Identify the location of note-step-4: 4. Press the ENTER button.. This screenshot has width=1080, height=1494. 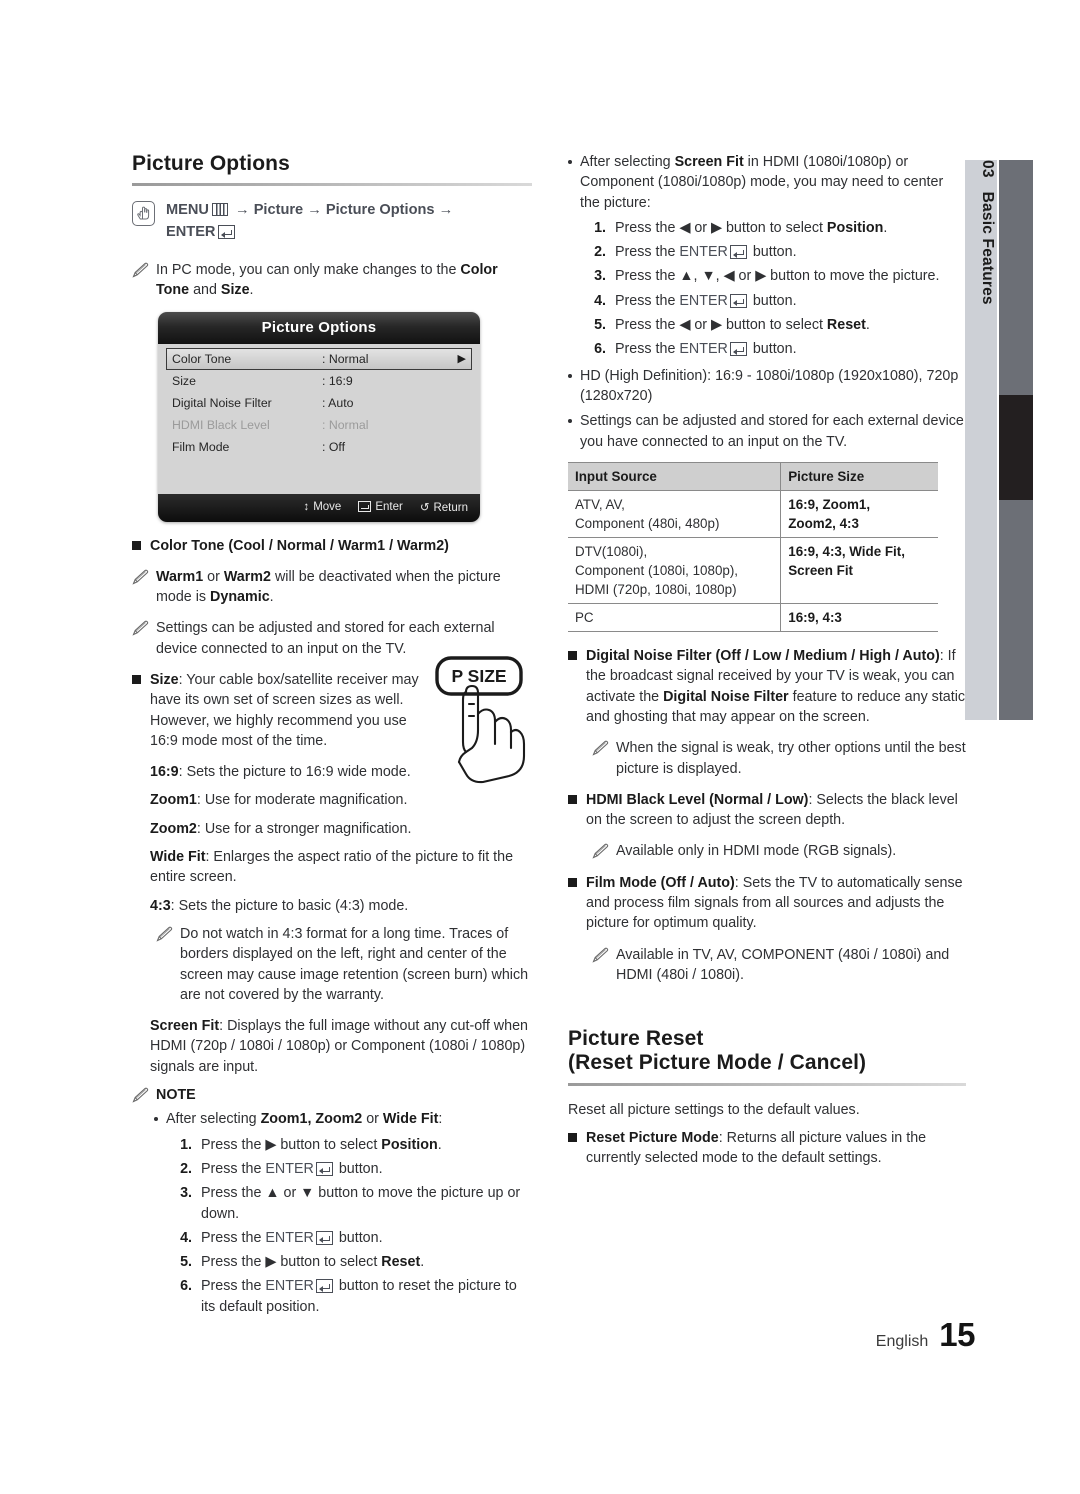
(352, 1238).